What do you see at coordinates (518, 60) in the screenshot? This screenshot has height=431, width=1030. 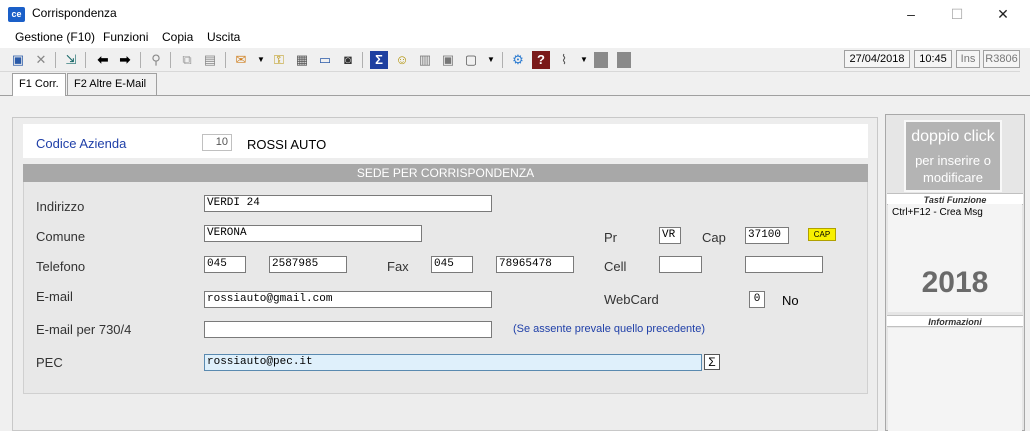 I see `network-icon: ⚙` at bounding box center [518, 60].